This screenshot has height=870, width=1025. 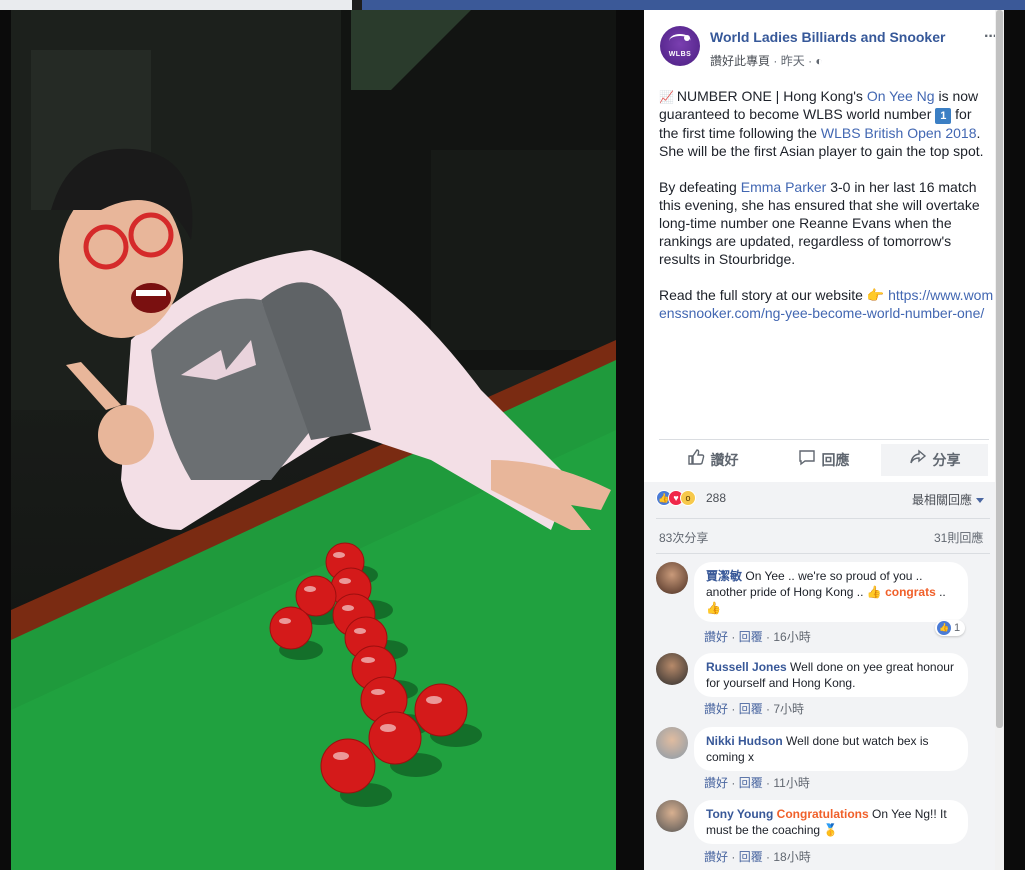 I want to click on post-meta: 讚好此專頁 · 昨天 · ◐, so click(x=766, y=60).